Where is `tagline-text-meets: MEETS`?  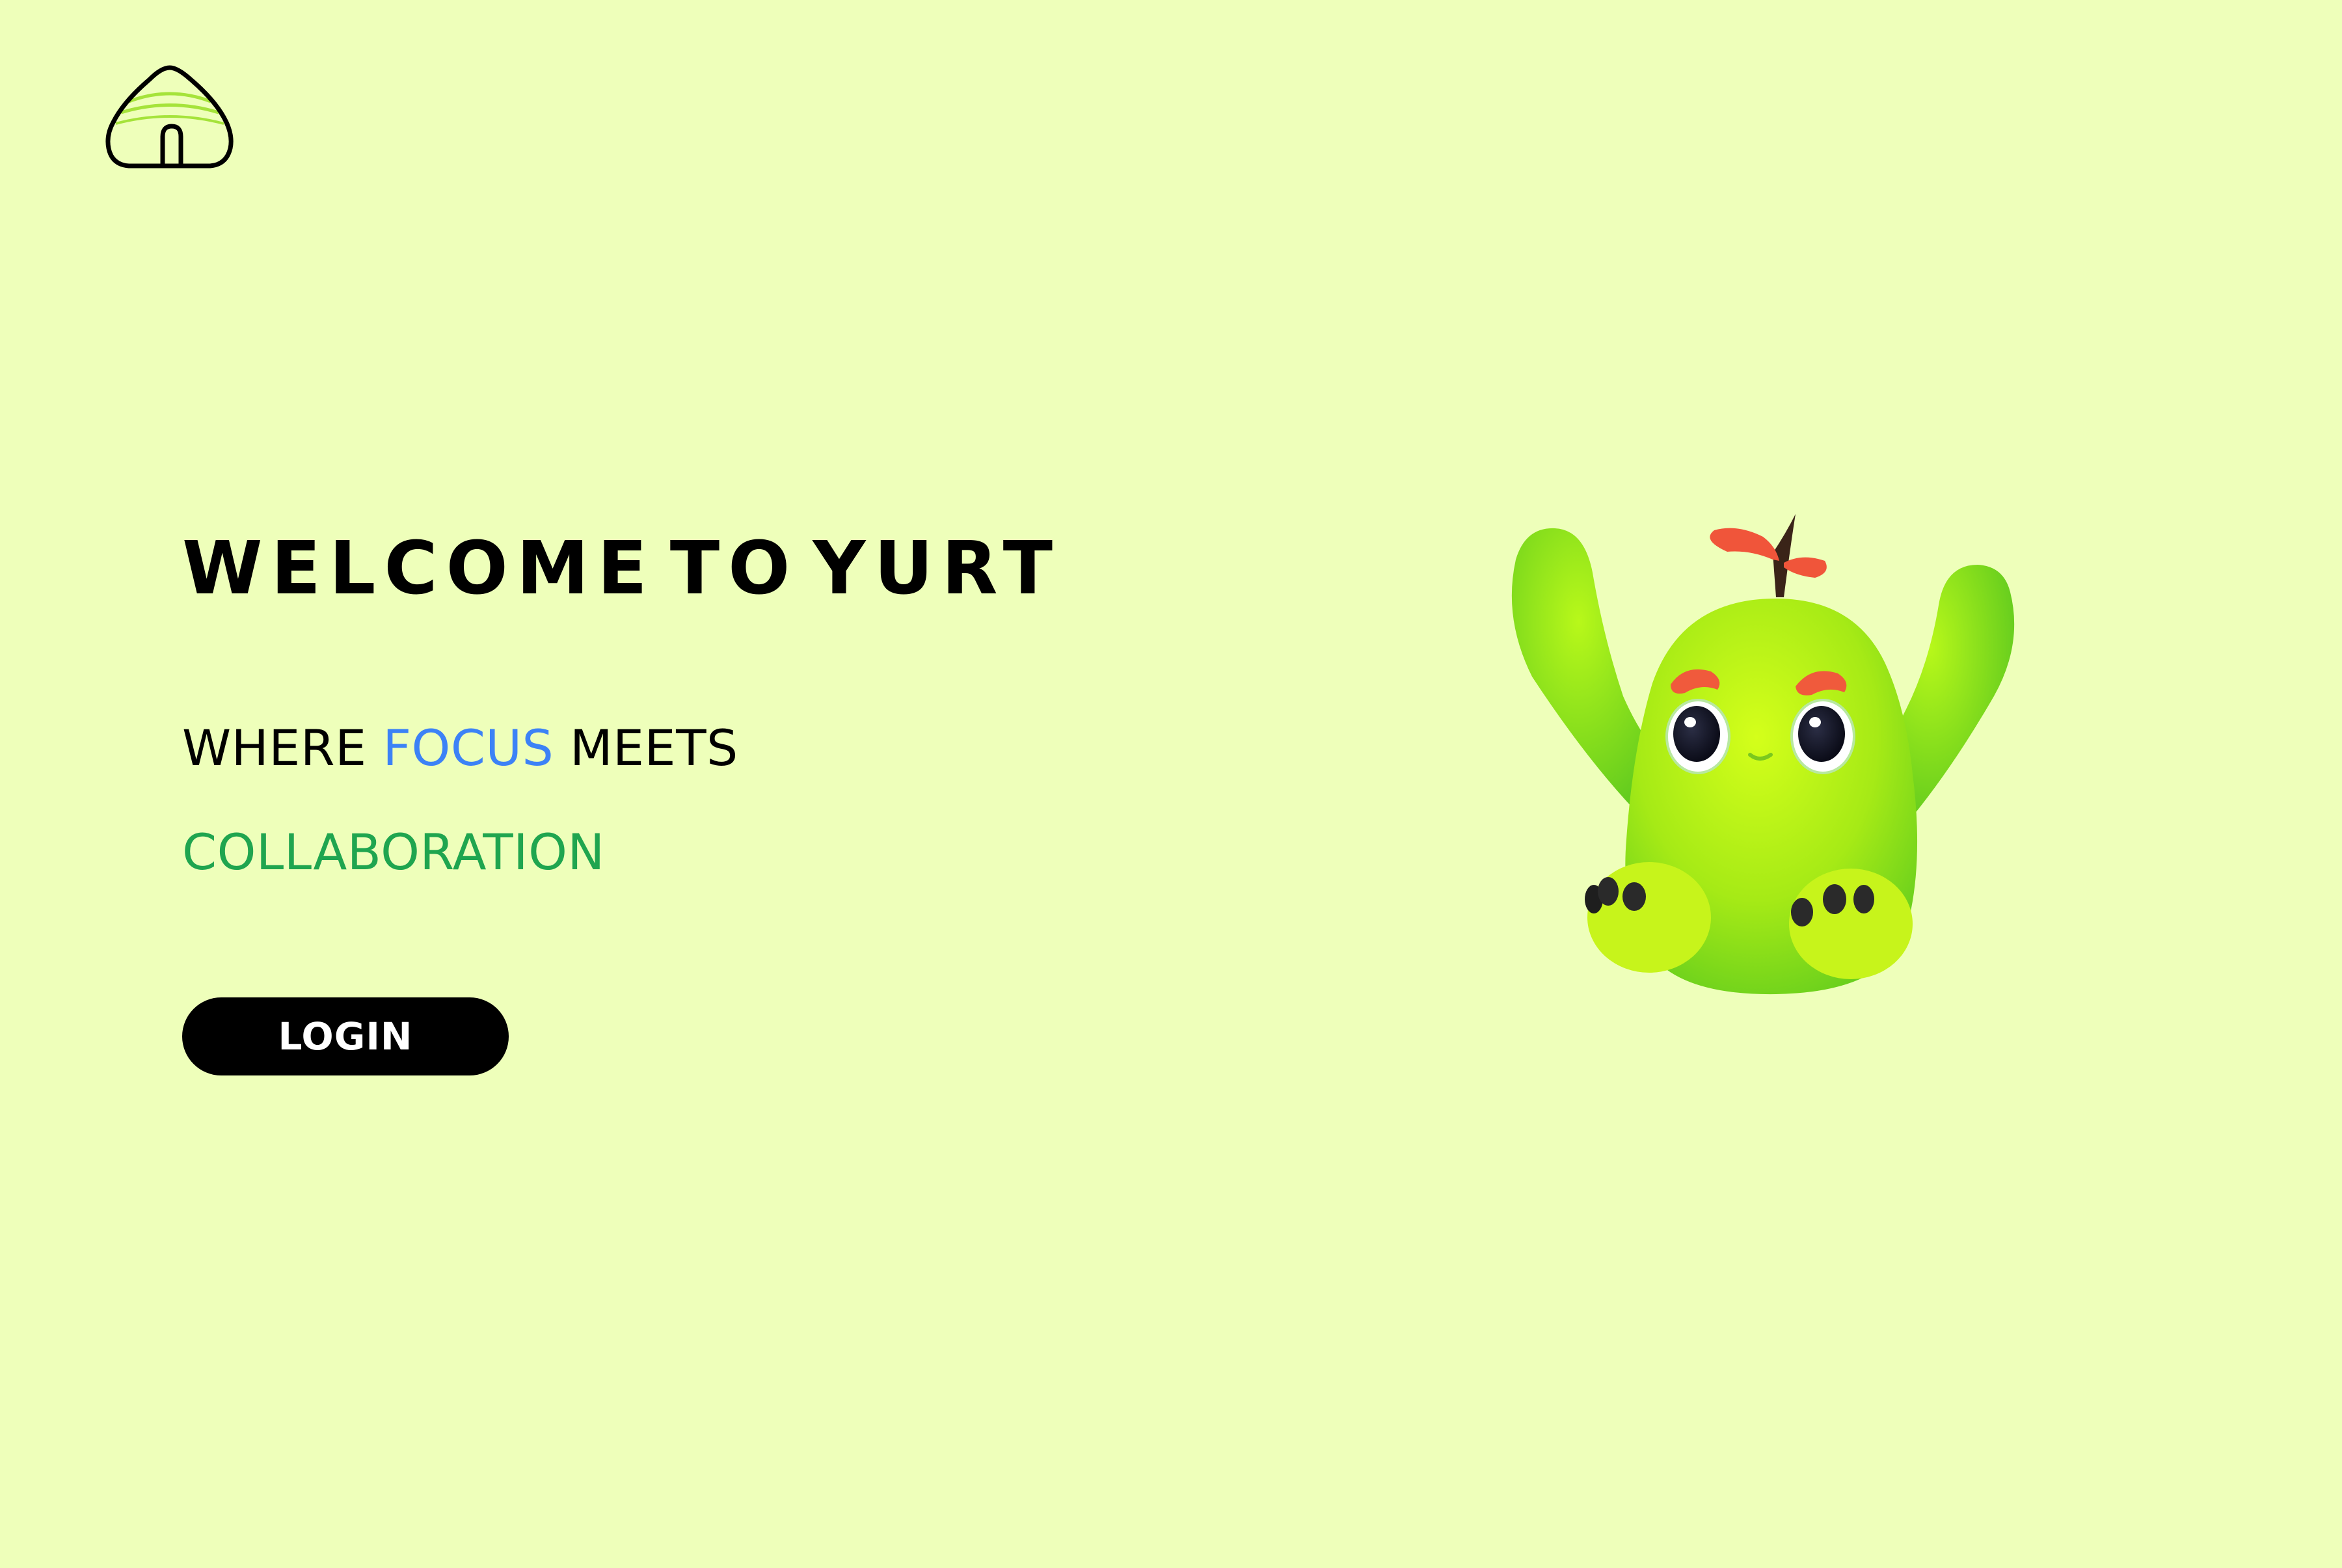 tagline-text-meets: MEETS is located at coordinates (646, 748).